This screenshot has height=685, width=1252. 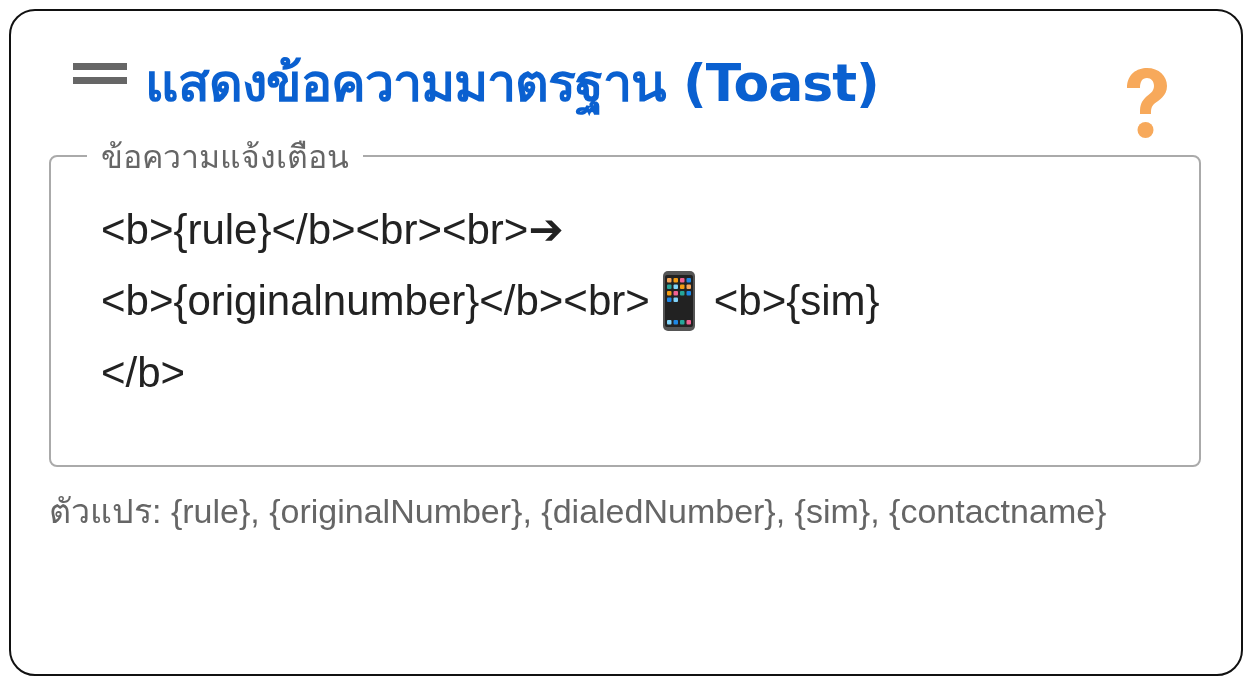 What do you see at coordinates (796, 301) in the screenshot?
I see `message-text: <b>{sim}` at bounding box center [796, 301].